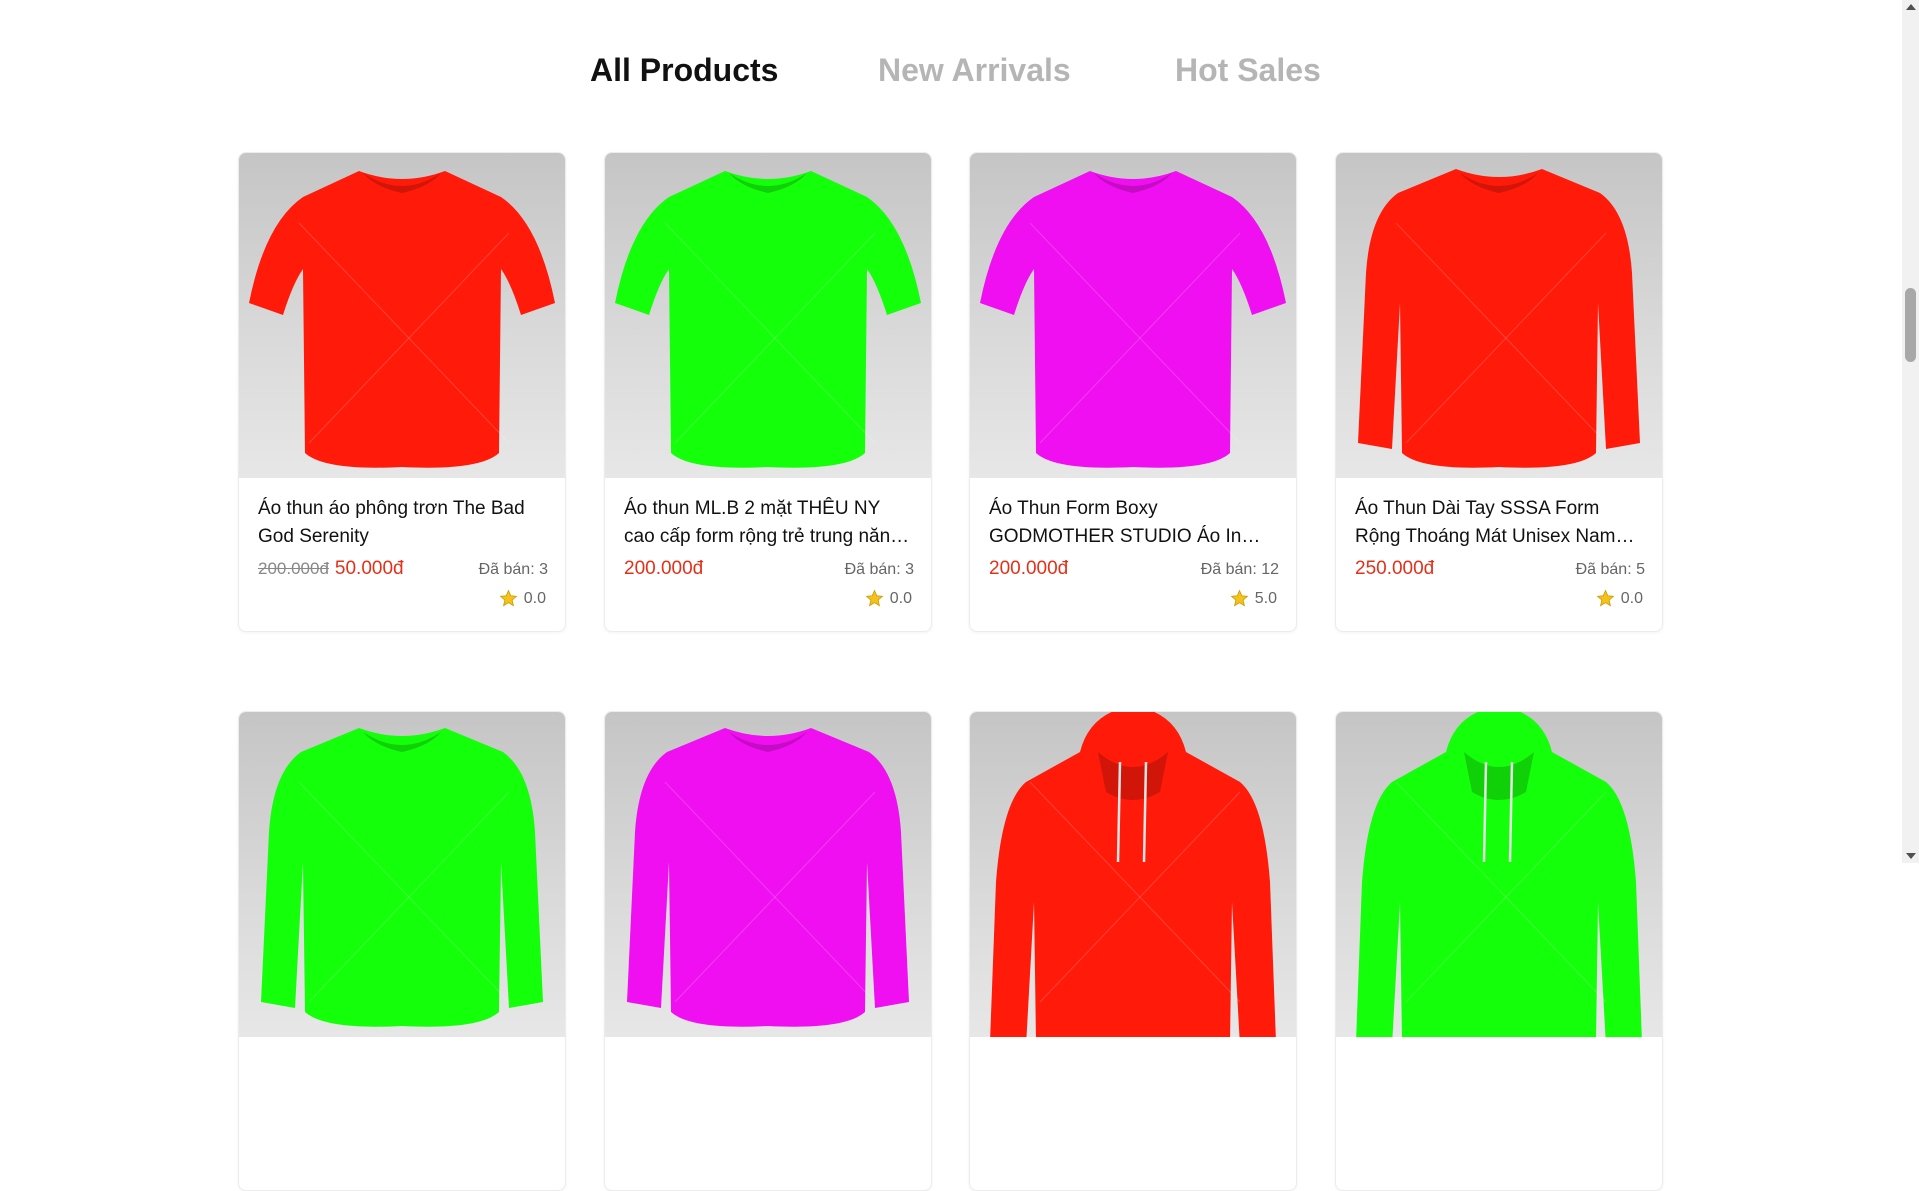 Image resolution: width=1919 pixels, height=1191 pixels. What do you see at coordinates (369, 568) in the screenshot?
I see `sale-price: 50.000đ` at bounding box center [369, 568].